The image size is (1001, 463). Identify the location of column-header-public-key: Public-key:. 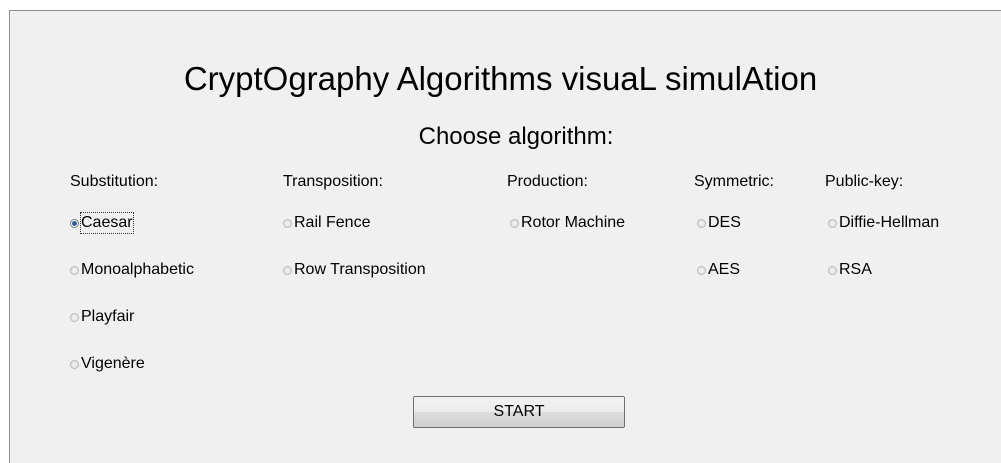
(864, 181).